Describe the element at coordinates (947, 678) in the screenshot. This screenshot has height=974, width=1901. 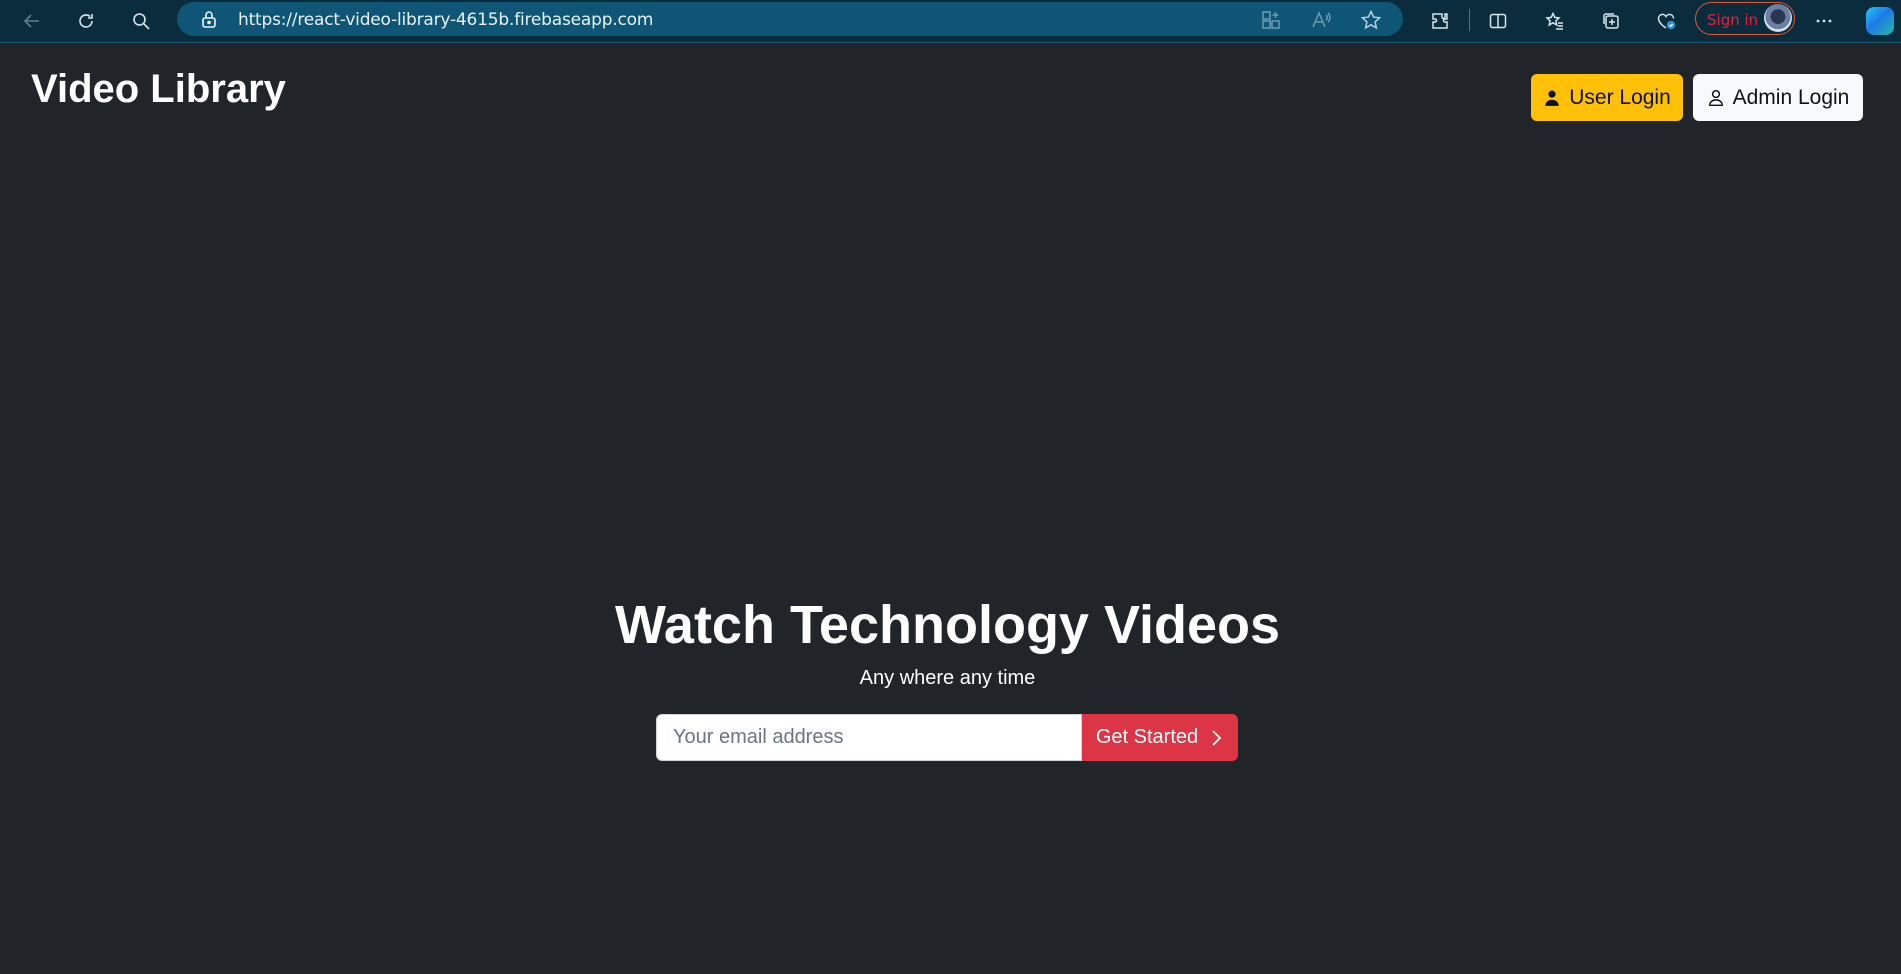
I see `hero-subtitle: Any where any time` at that location.